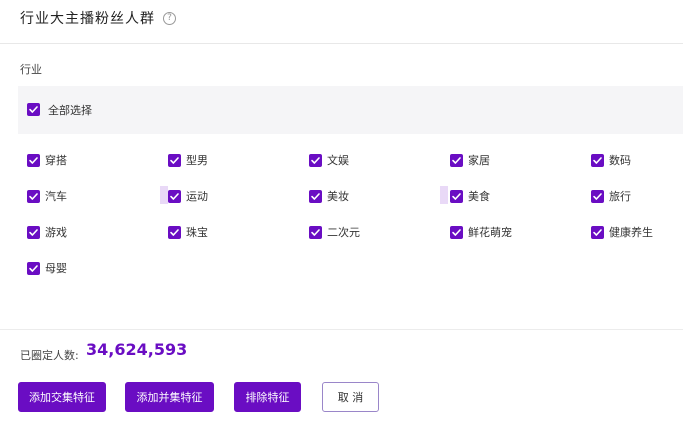 The image size is (683, 424). I want to click on industry-checkbox-item: 旅行, so click(611, 196).